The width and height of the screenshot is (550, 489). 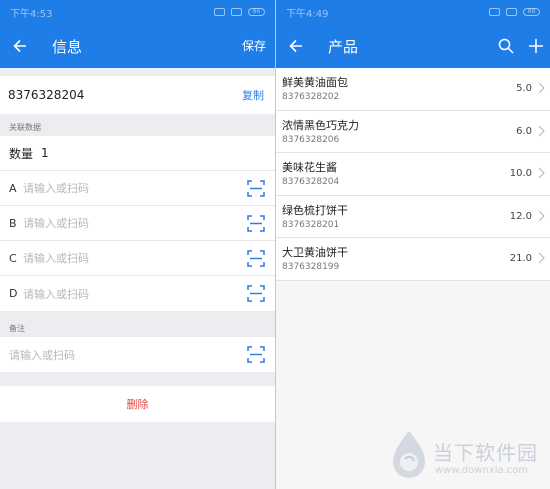 What do you see at coordinates (13, 223) in the screenshot?
I see `field-b-key: B` at bounding box center [13, 223].